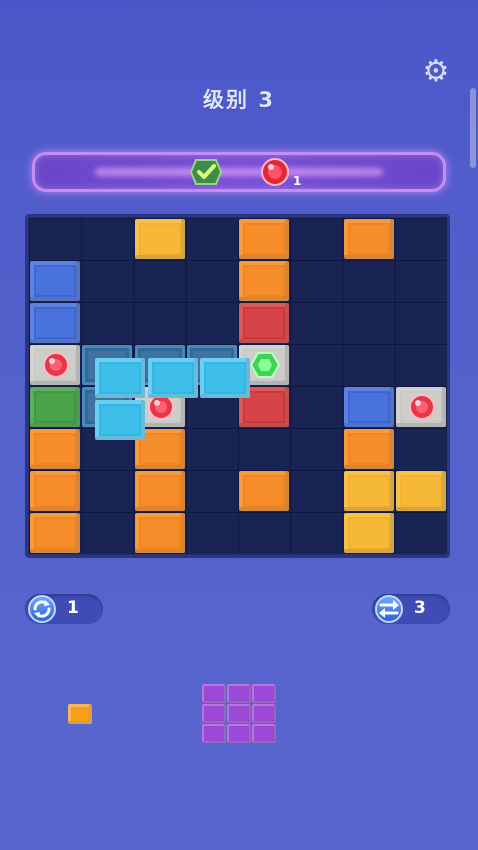 The height and width of the screenshot is (850, 478). I want to click on goal-bar-glow, so click(239, 172).